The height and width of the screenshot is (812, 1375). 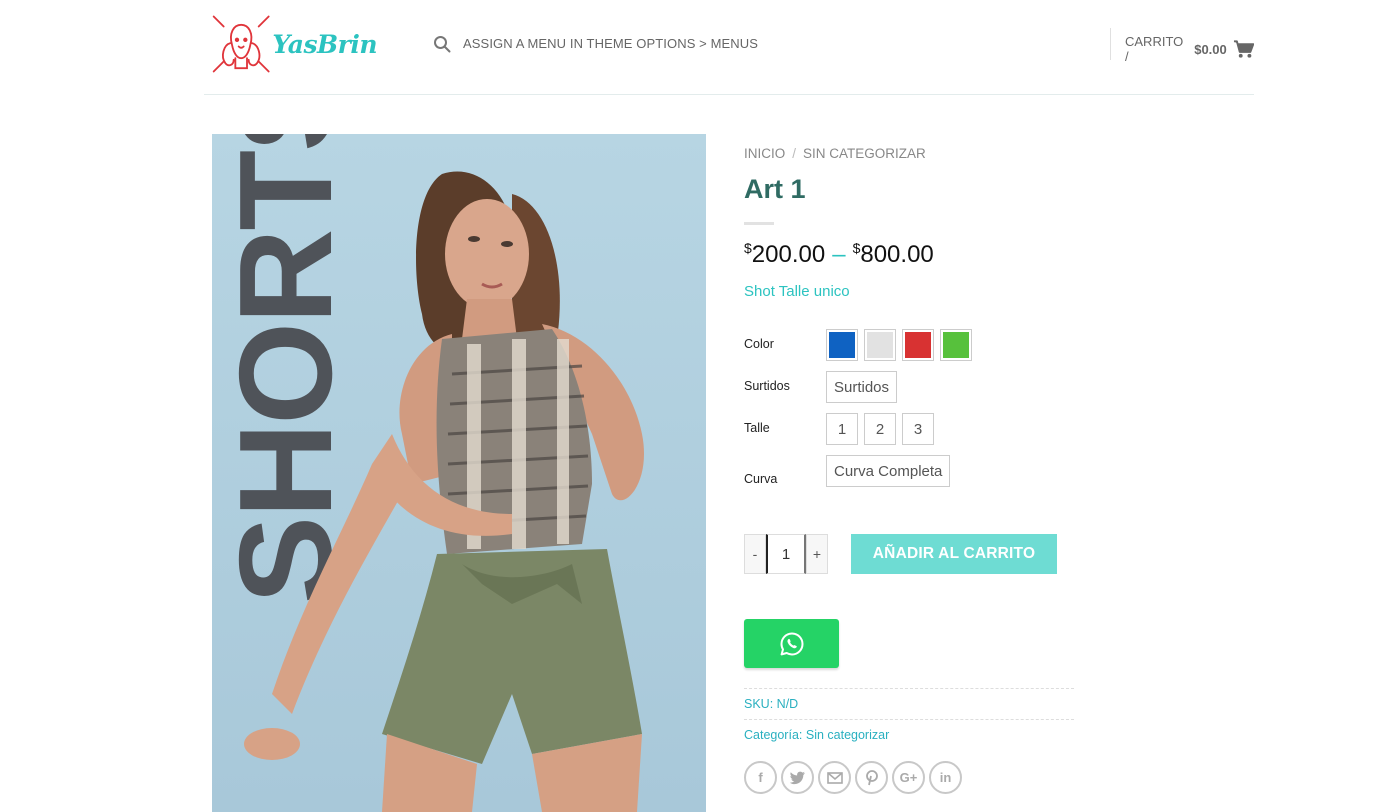 I want to click on pinterest-p-icon, so click(x=871, y=777).